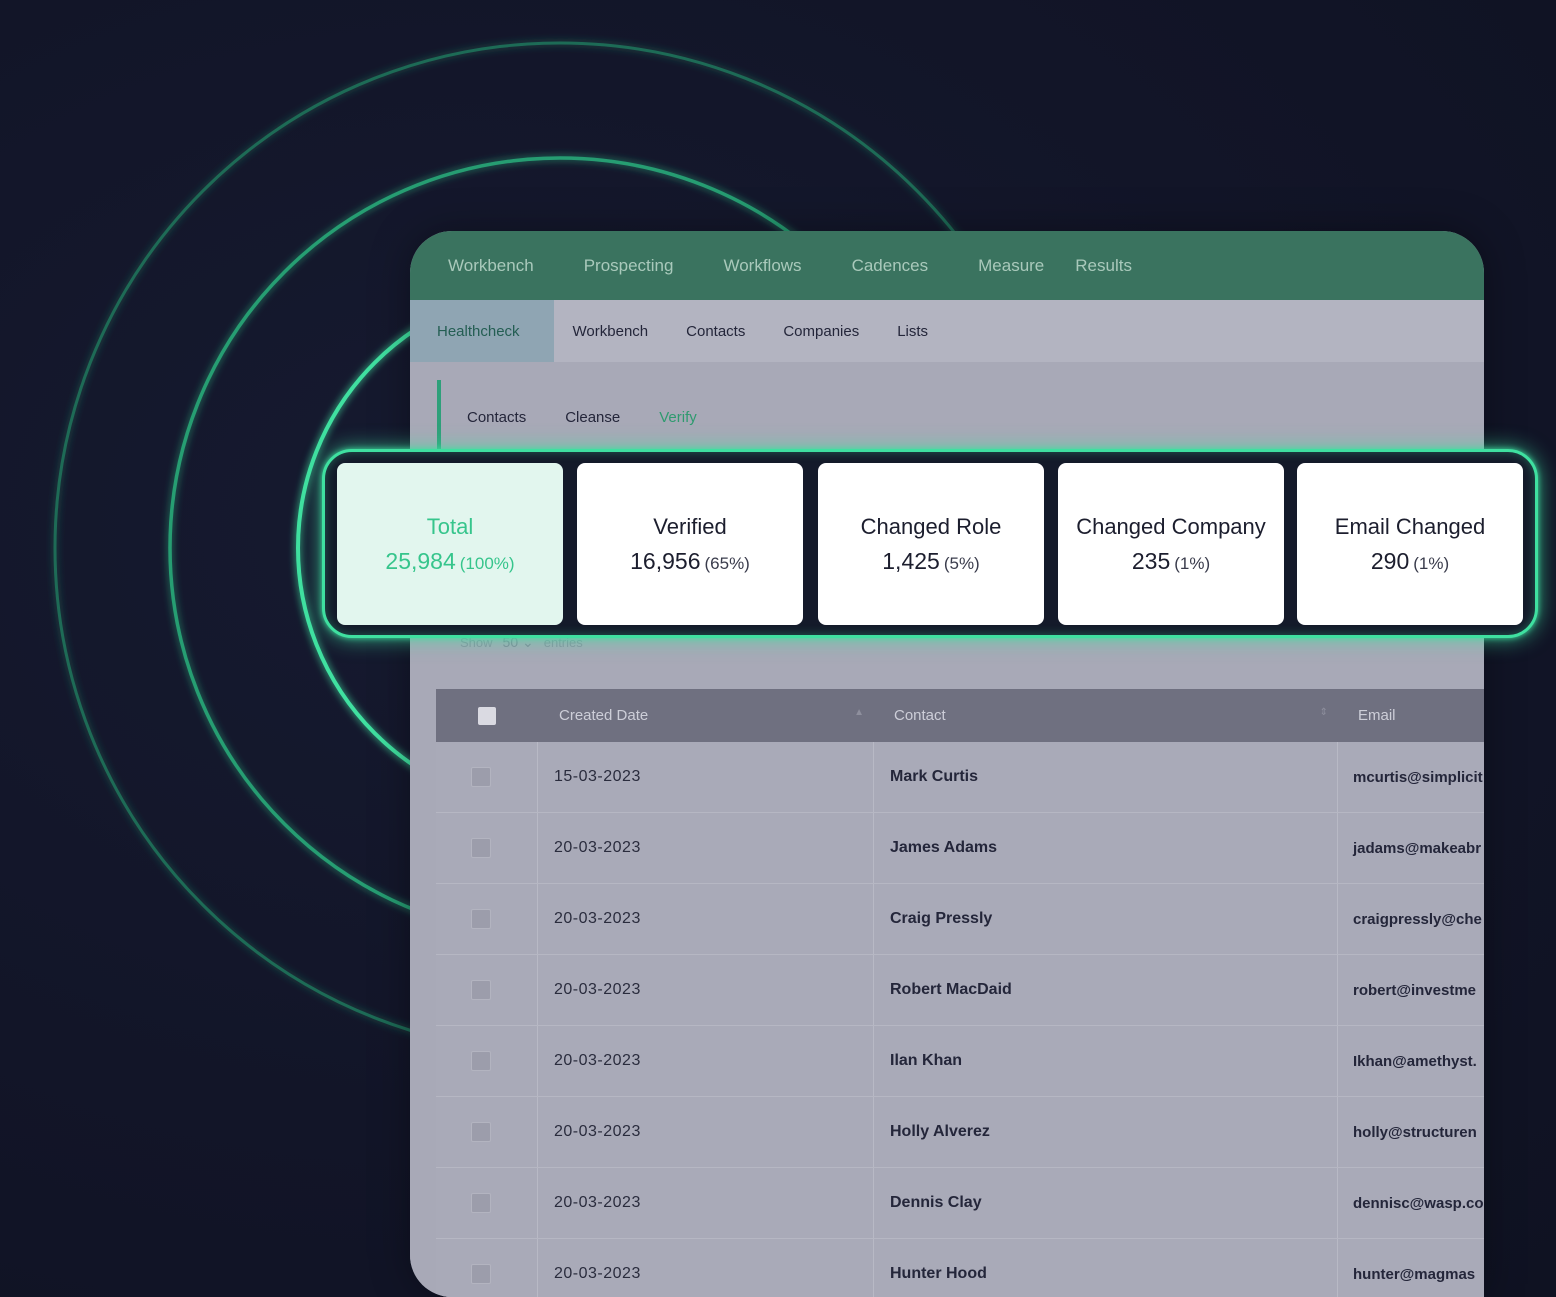  Describe the element at coordinates (1151, 560) in the screenshot. I see `stat-value: 235` at that location.